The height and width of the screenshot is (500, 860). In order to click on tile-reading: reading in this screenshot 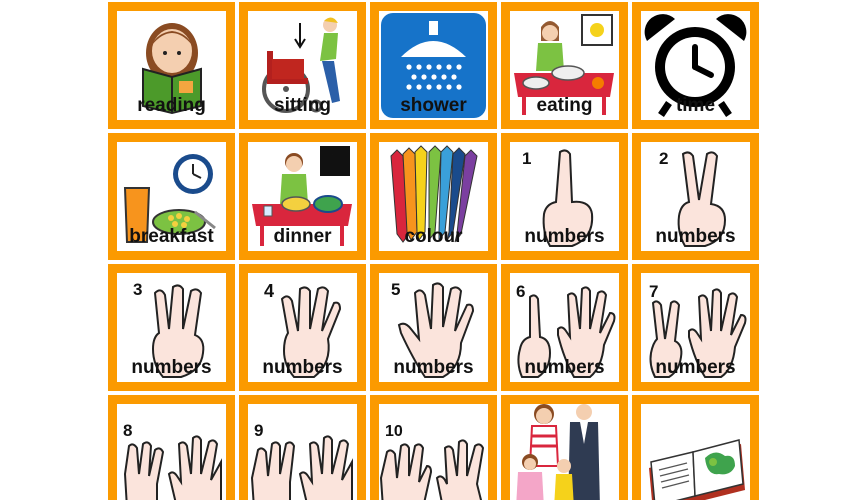, I will do `click(171, 65)`.